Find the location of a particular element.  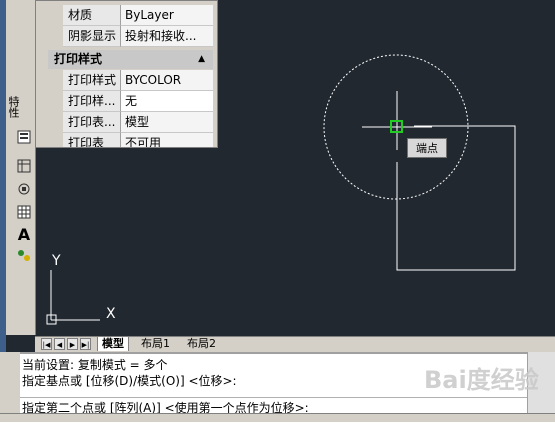

command-history-line: 指定基点或 [位移(D)/模式(O)] <位移>: is located at coordinates (129, 381).